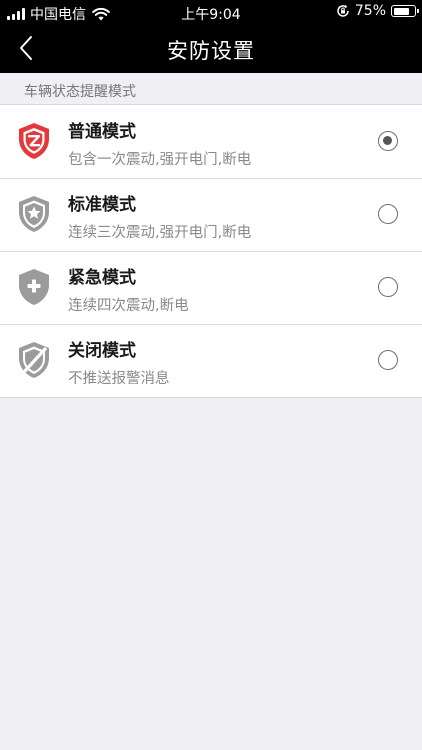 The width and height of the screenshot is (422, 750). I want to click on shield-off-icon, so click(34, 360).